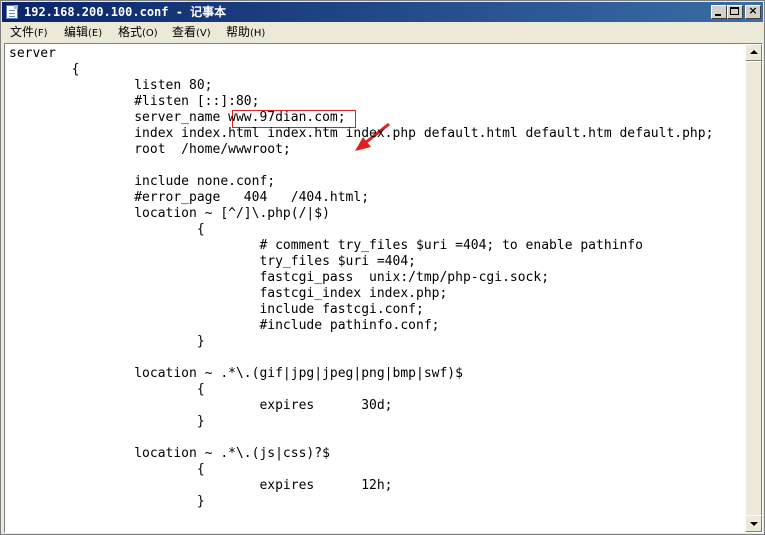  Describe the element at coordinates (382, 12) in the screenshot. I see `title-bar: 192.168.200.100.conf - 记事本 ×` at that location.